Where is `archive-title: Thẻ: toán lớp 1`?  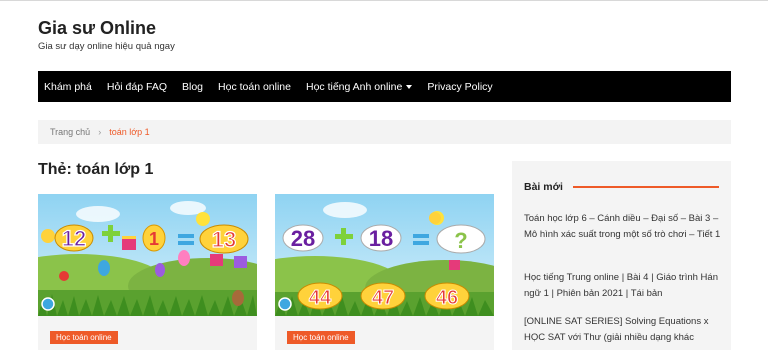
archive-title: Thẻ: toán lớp 1 is located at coordinates (96, 169).